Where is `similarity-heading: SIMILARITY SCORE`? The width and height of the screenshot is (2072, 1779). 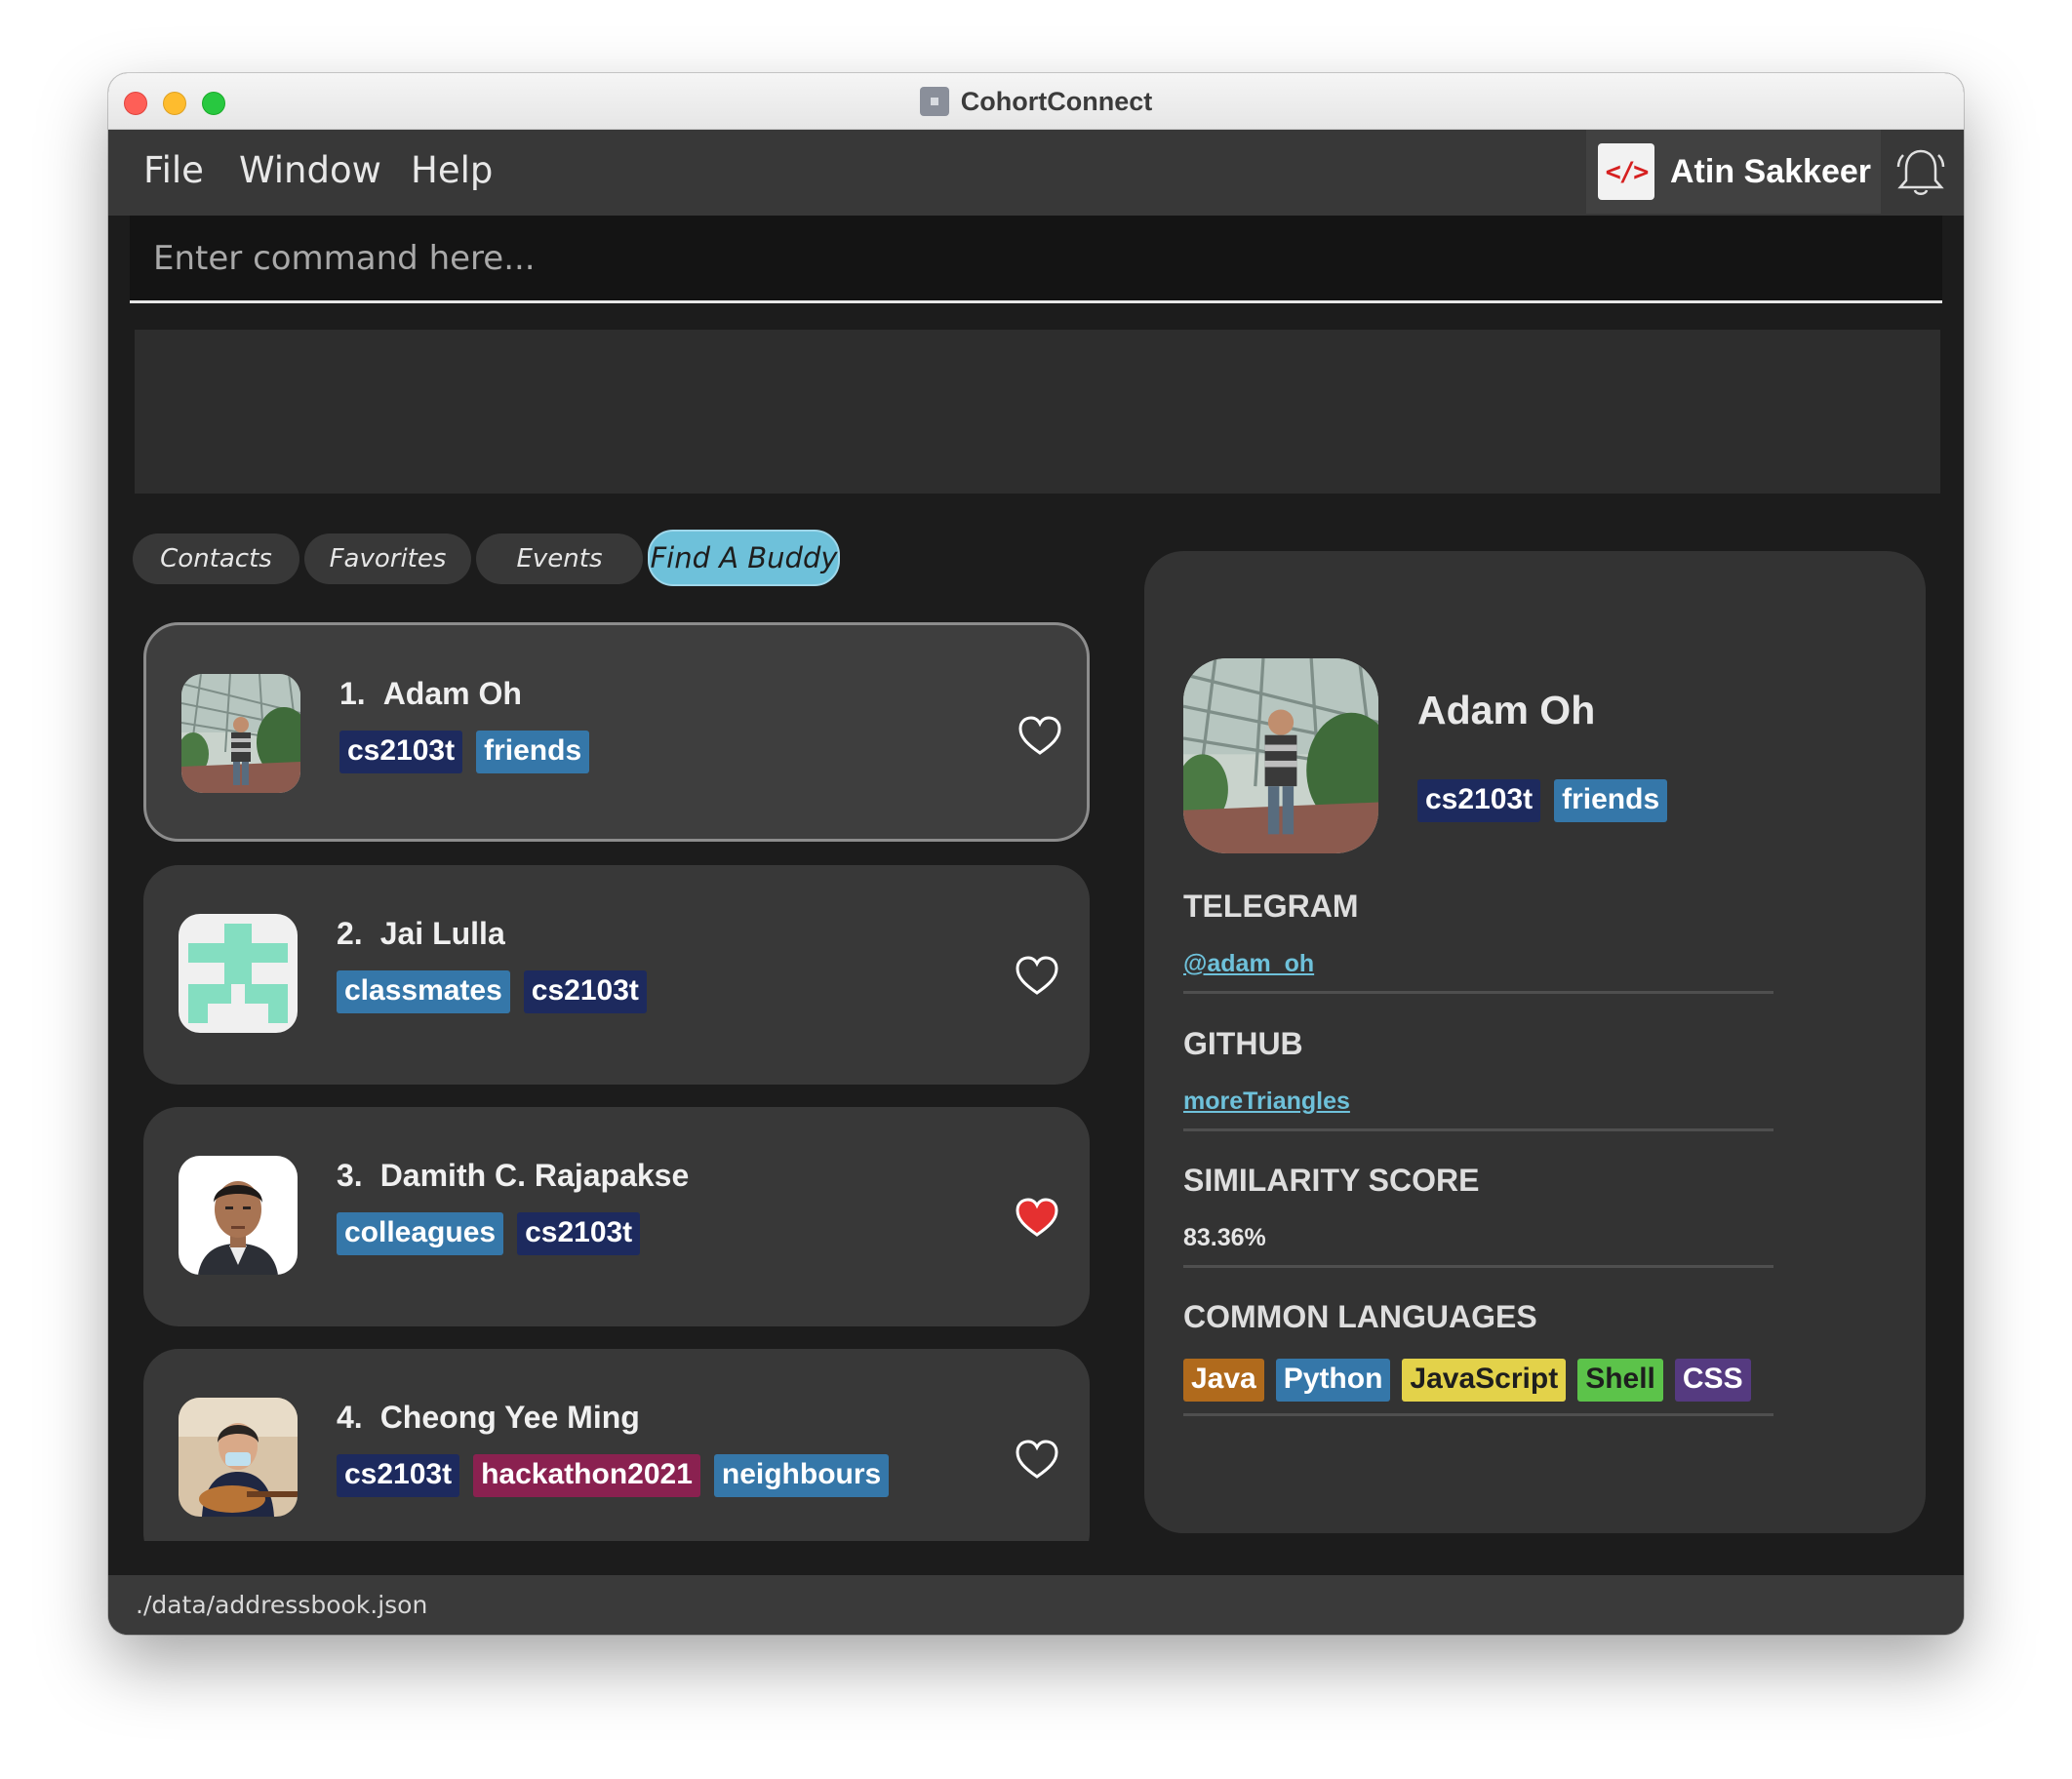
similarity-heading: SIMILARITY SCORE is located at coordinates (1331, 1180).